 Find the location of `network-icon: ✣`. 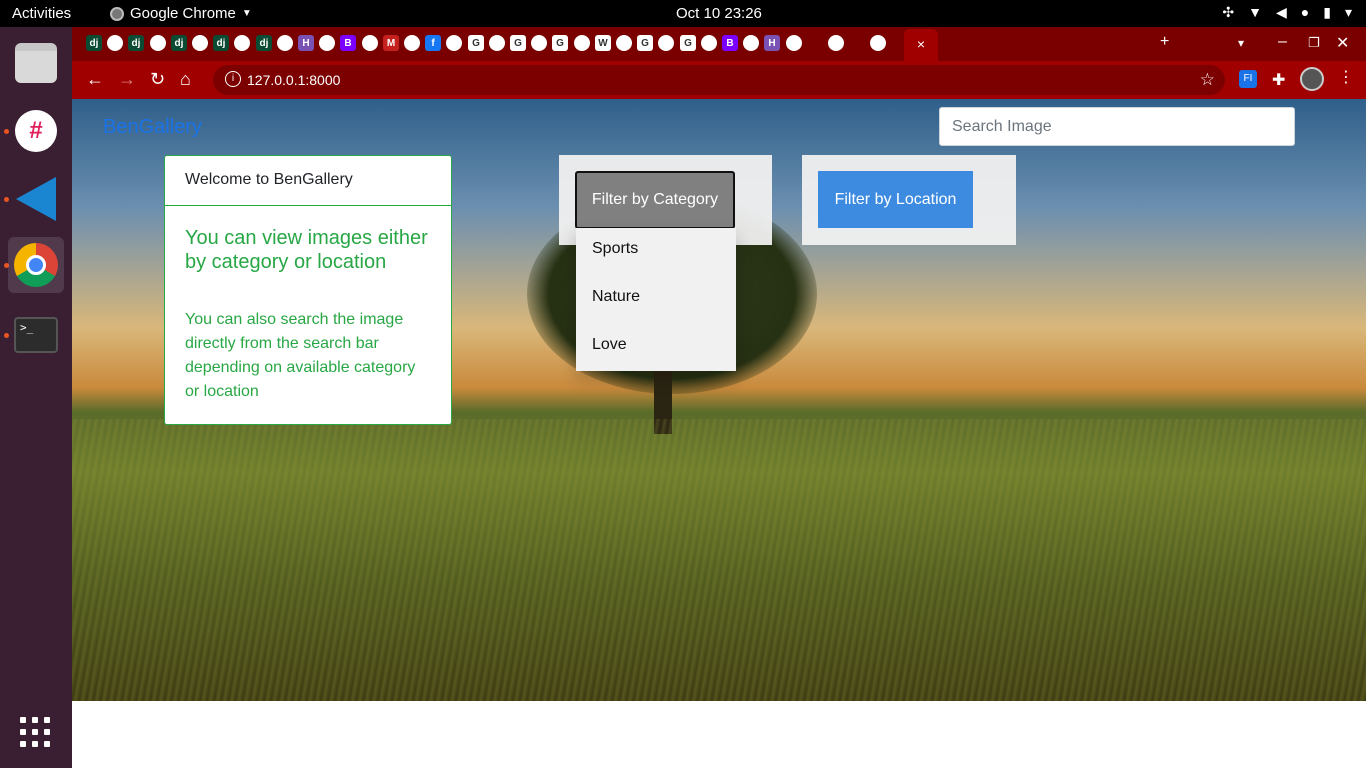

network-icon: ✣ is located at coordinates (1228, 12).